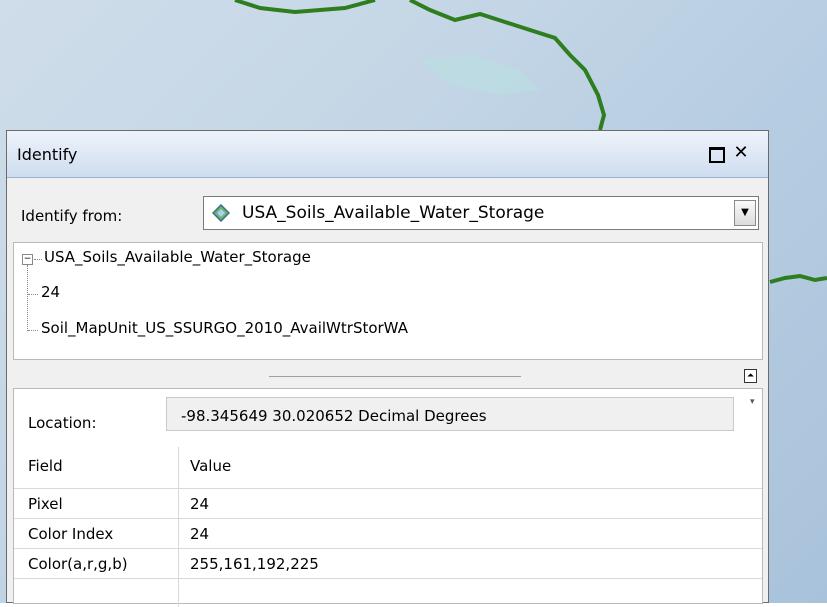  I want to click on collapse-icon: −, so click(27, 259).